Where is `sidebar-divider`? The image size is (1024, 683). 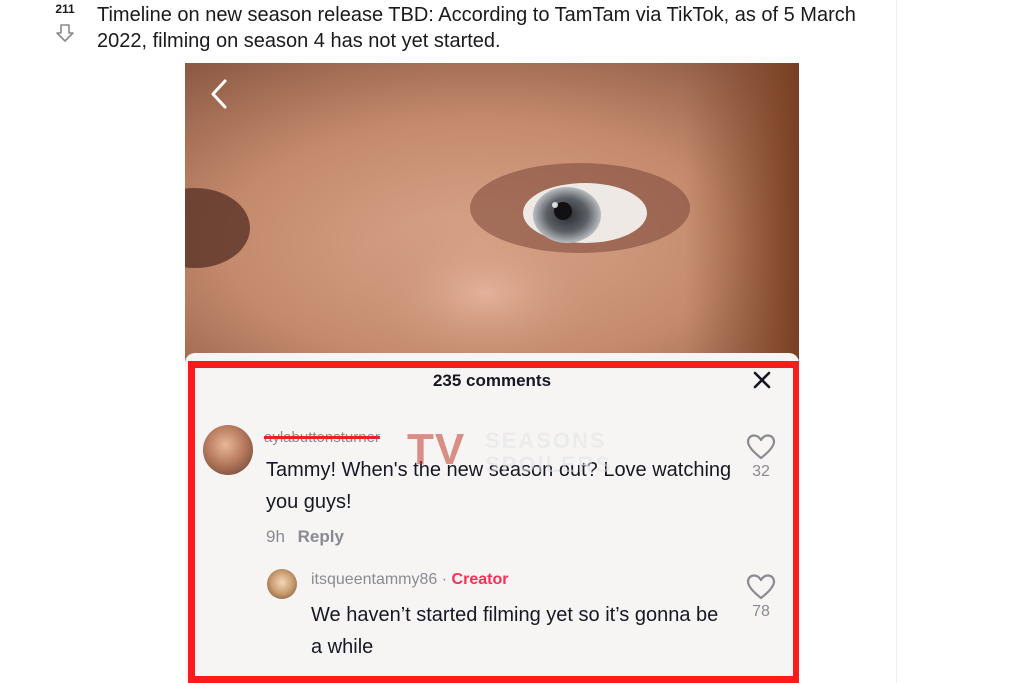
sidebar-divider is located at coordinates (896, 341).